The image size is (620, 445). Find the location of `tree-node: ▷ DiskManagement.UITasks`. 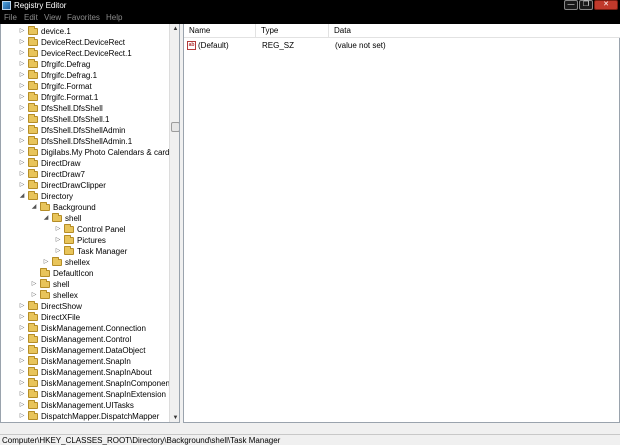

tree-node: ▷ DiskManagement.UITasks is located at coordinates (85, 405).